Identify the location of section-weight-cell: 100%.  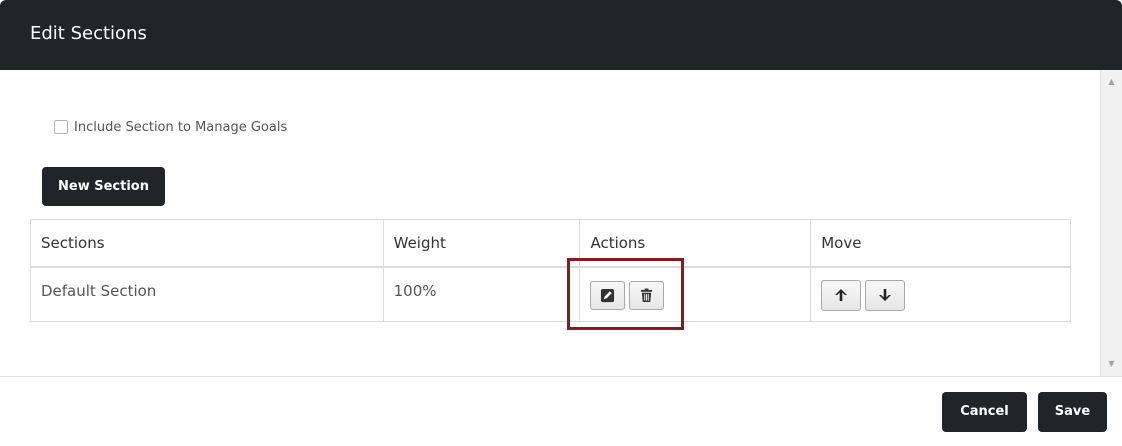
(481, 294).